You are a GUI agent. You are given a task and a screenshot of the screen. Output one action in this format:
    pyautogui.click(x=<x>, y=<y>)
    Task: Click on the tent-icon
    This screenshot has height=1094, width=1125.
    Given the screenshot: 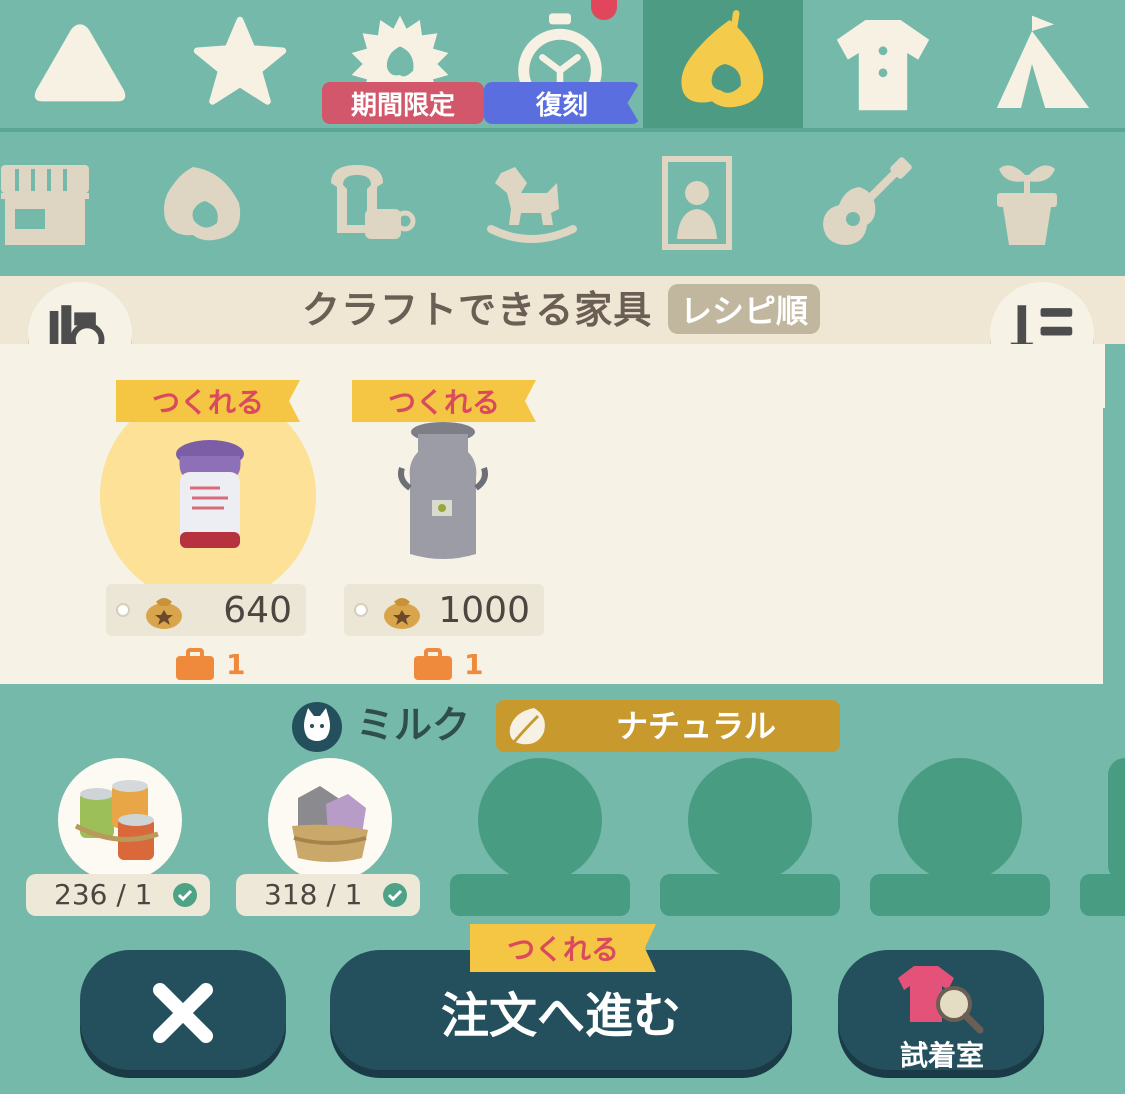 What is the action you would take?
    pyautogui.click(x=1043, y=61)
    